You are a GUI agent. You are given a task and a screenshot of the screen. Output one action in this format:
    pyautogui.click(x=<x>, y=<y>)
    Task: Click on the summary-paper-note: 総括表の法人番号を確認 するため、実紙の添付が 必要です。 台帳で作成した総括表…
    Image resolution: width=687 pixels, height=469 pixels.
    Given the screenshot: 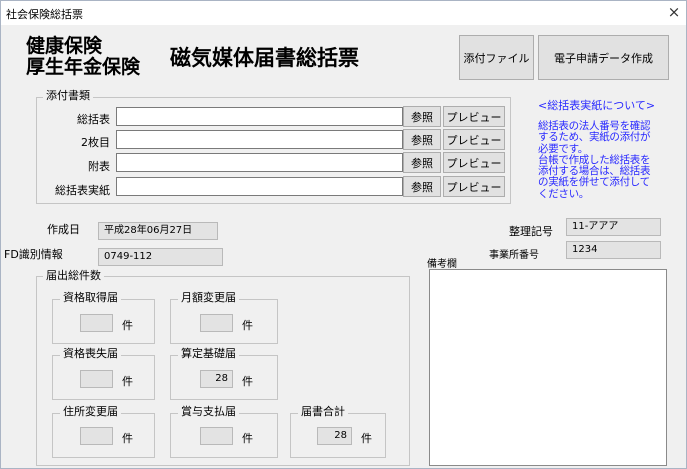 What is the action you would take?
    pyautogui.click(x=610, y=160)
    